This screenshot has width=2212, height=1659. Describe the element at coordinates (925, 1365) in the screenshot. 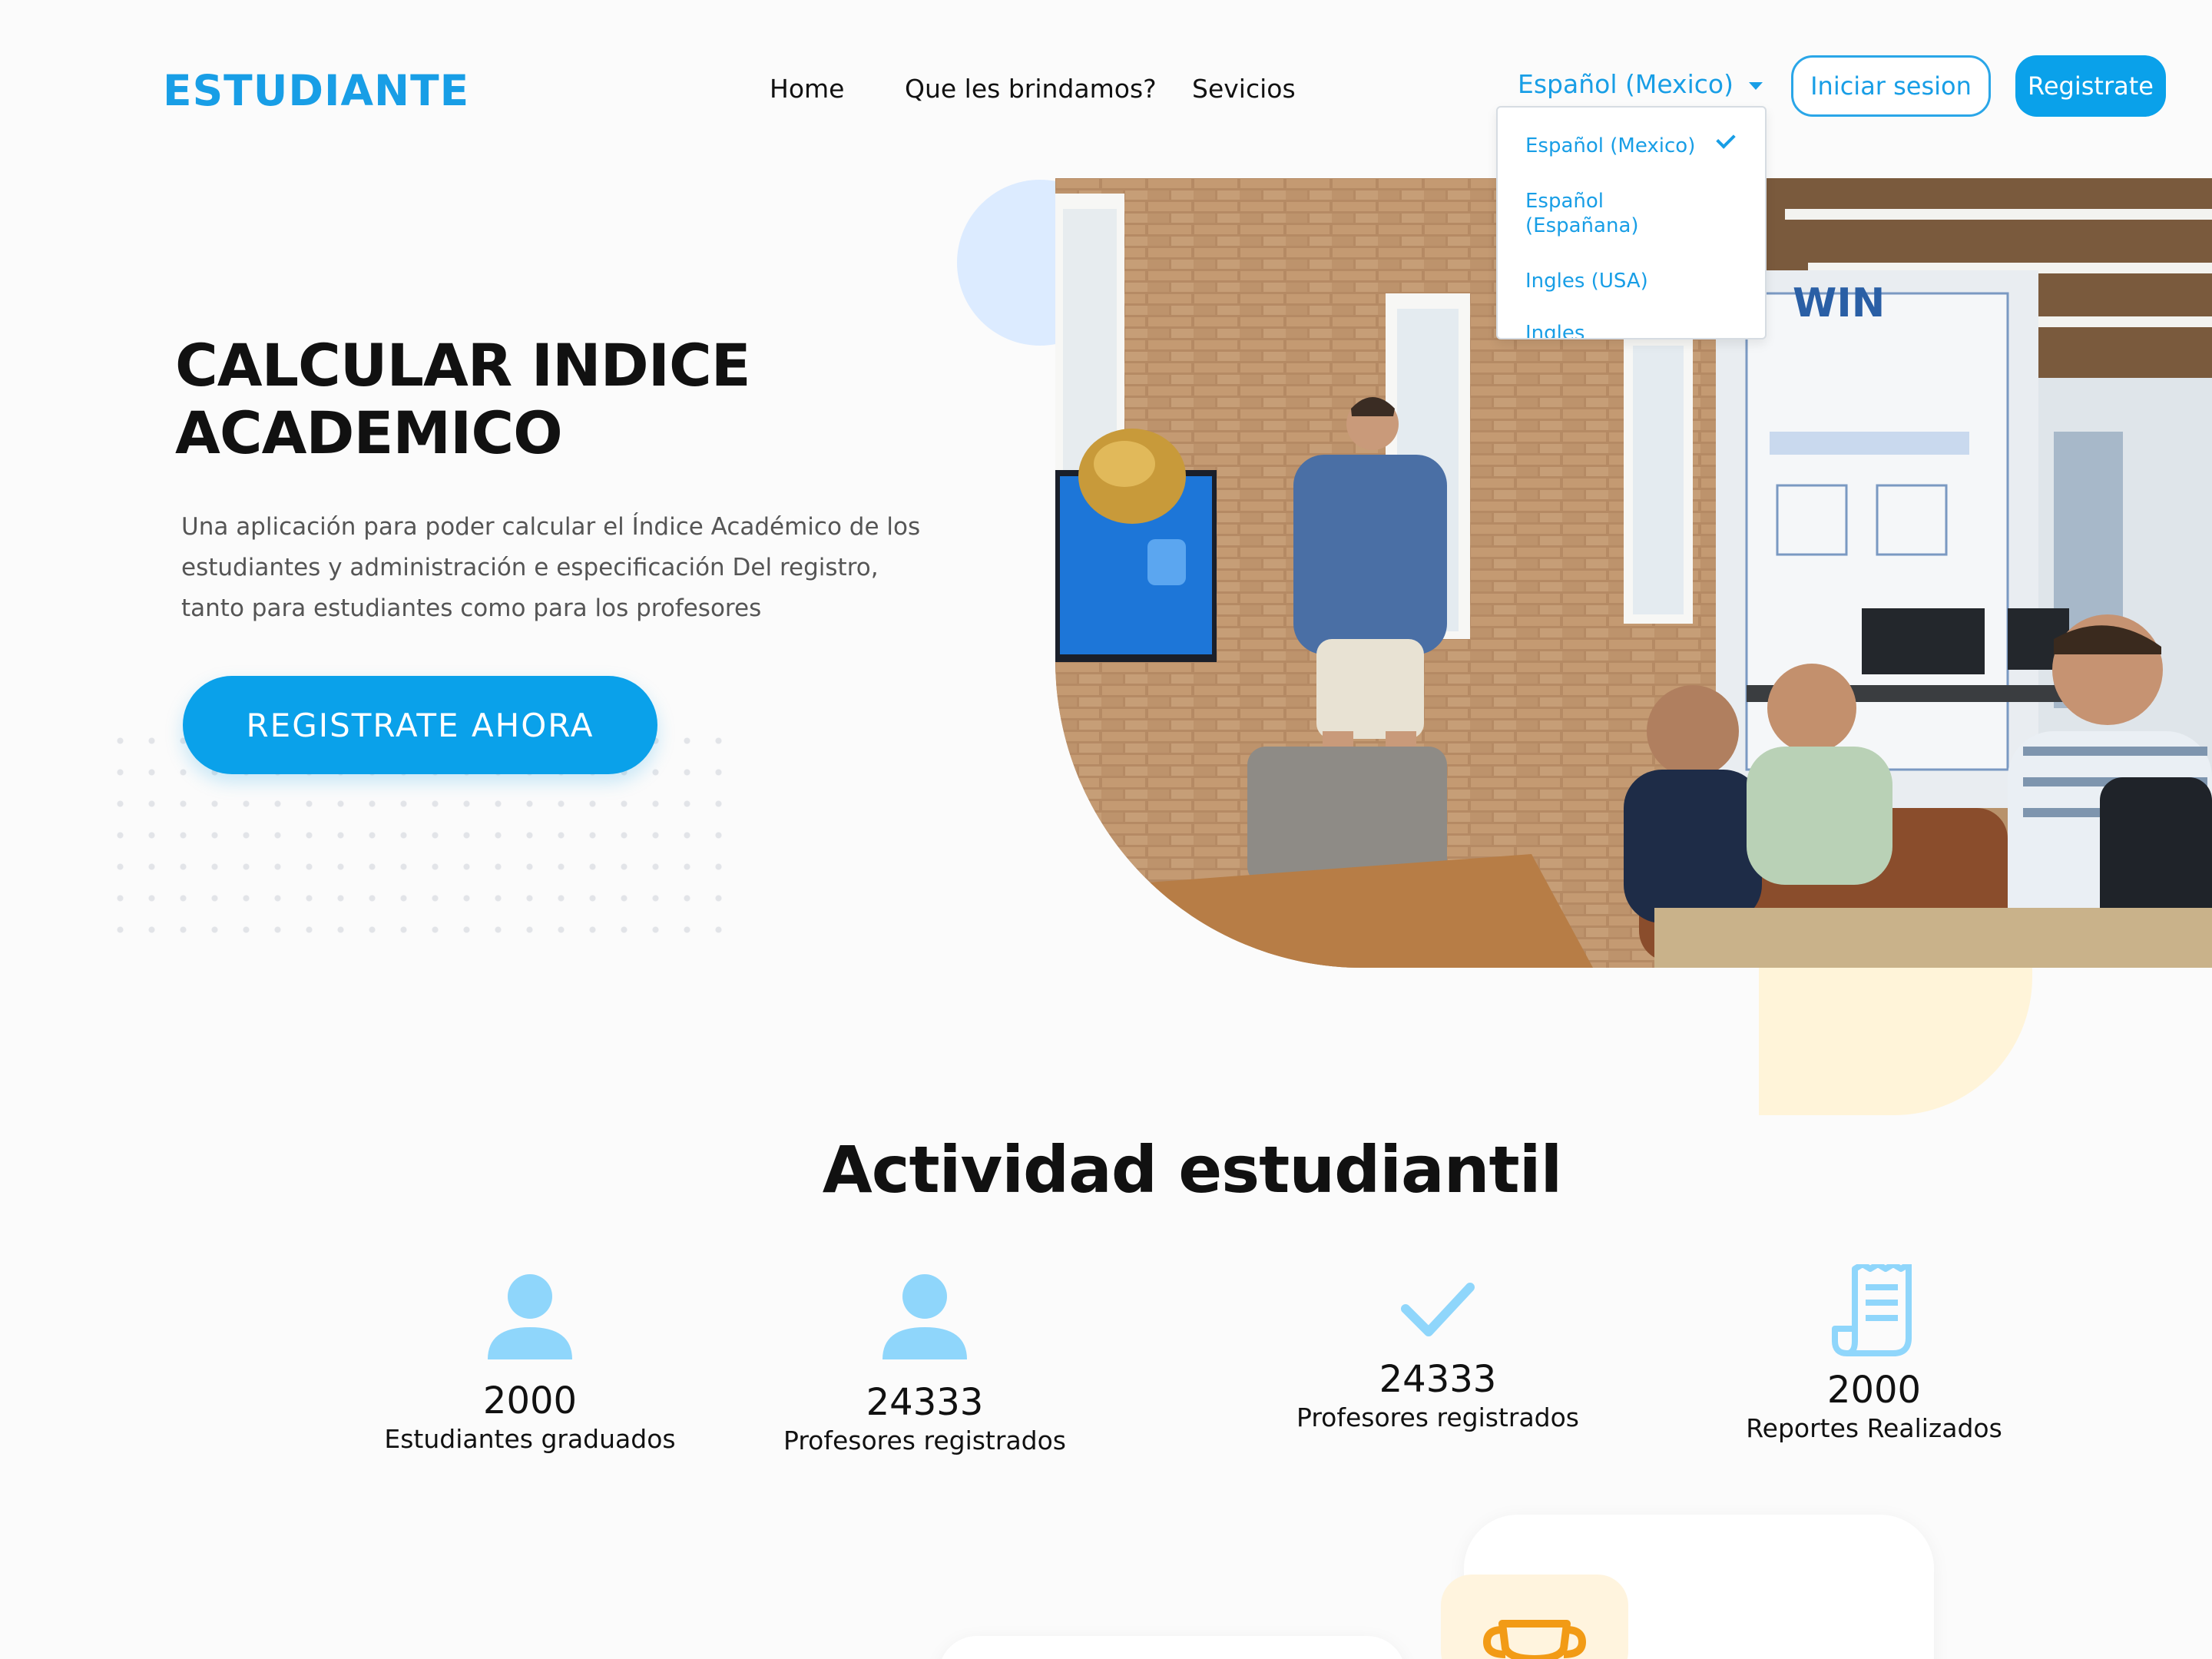

I see `stat-registered-professors: 24333 Profesores registrados` at that location.